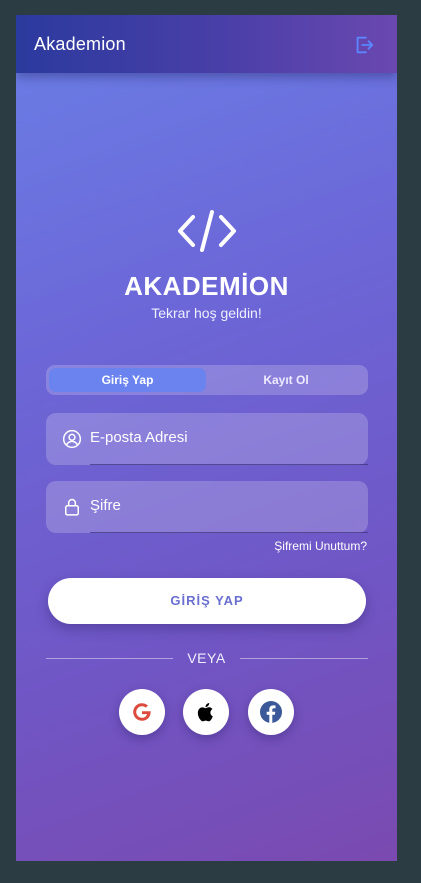  I want to click on divider-right, so click(304, 658).